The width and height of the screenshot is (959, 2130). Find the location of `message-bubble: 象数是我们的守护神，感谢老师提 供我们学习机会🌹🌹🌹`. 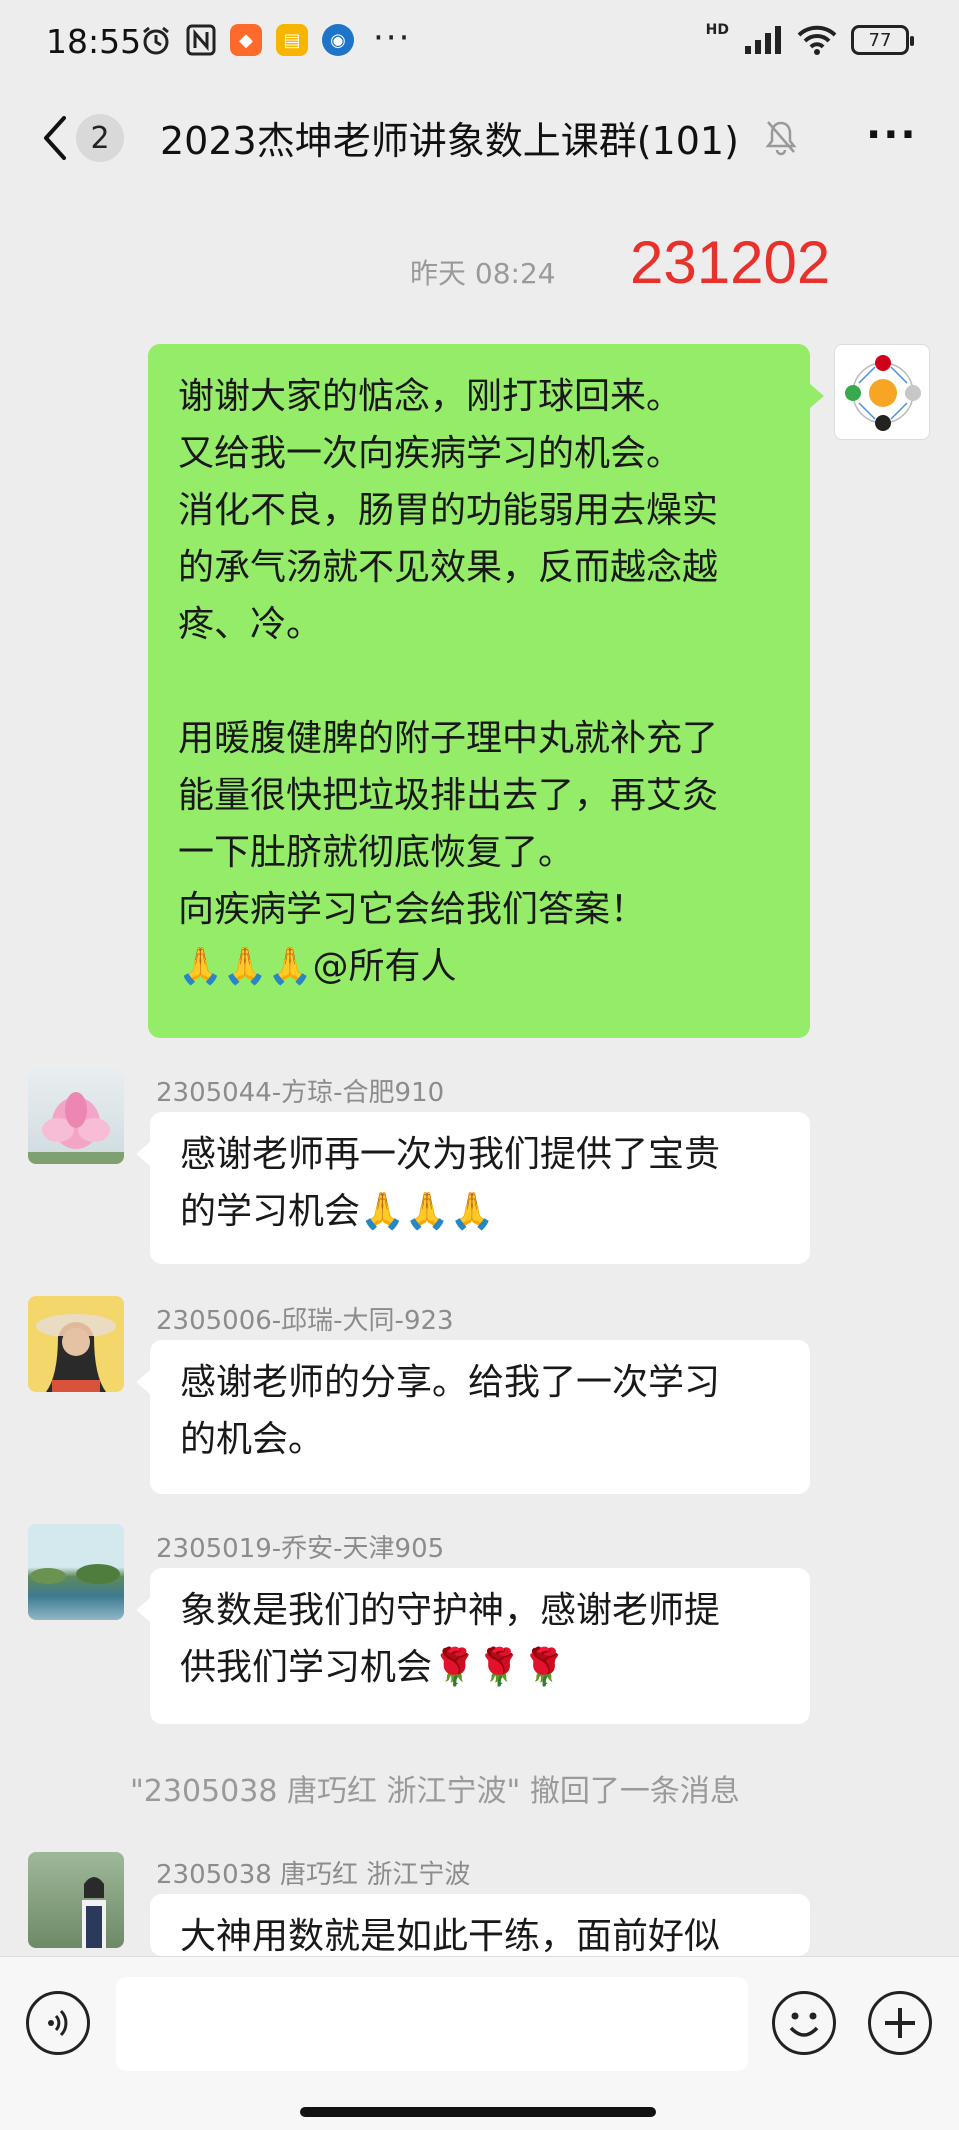

message-bubble: 象数是我们的守护神，感谢老师提 供我们学习机会🌹🌹🌹 is located at coordinates (473, 1646).